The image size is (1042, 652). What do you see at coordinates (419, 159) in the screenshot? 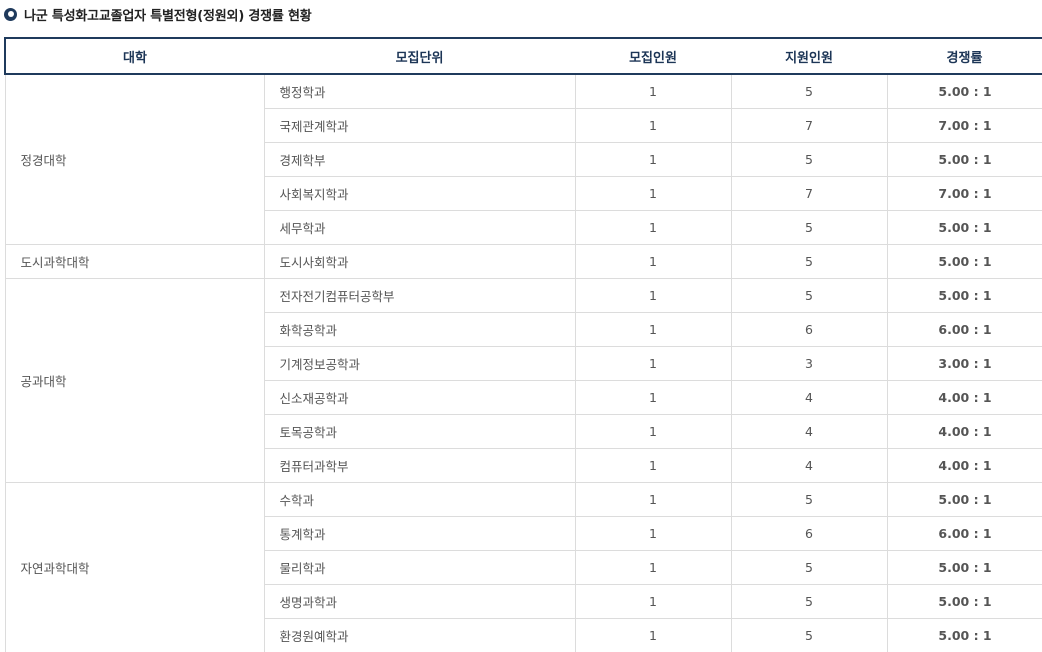
I see `unit-cell: 경제학부` at bounding box center [419, 159].